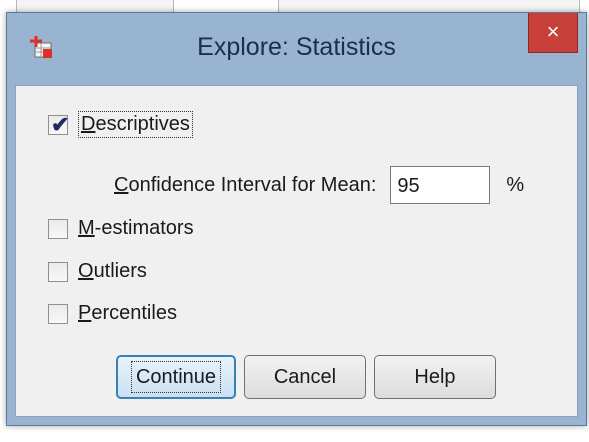 The image size is (589, 442). I want to click on outliers-label: Outliers, so click(112, 271).